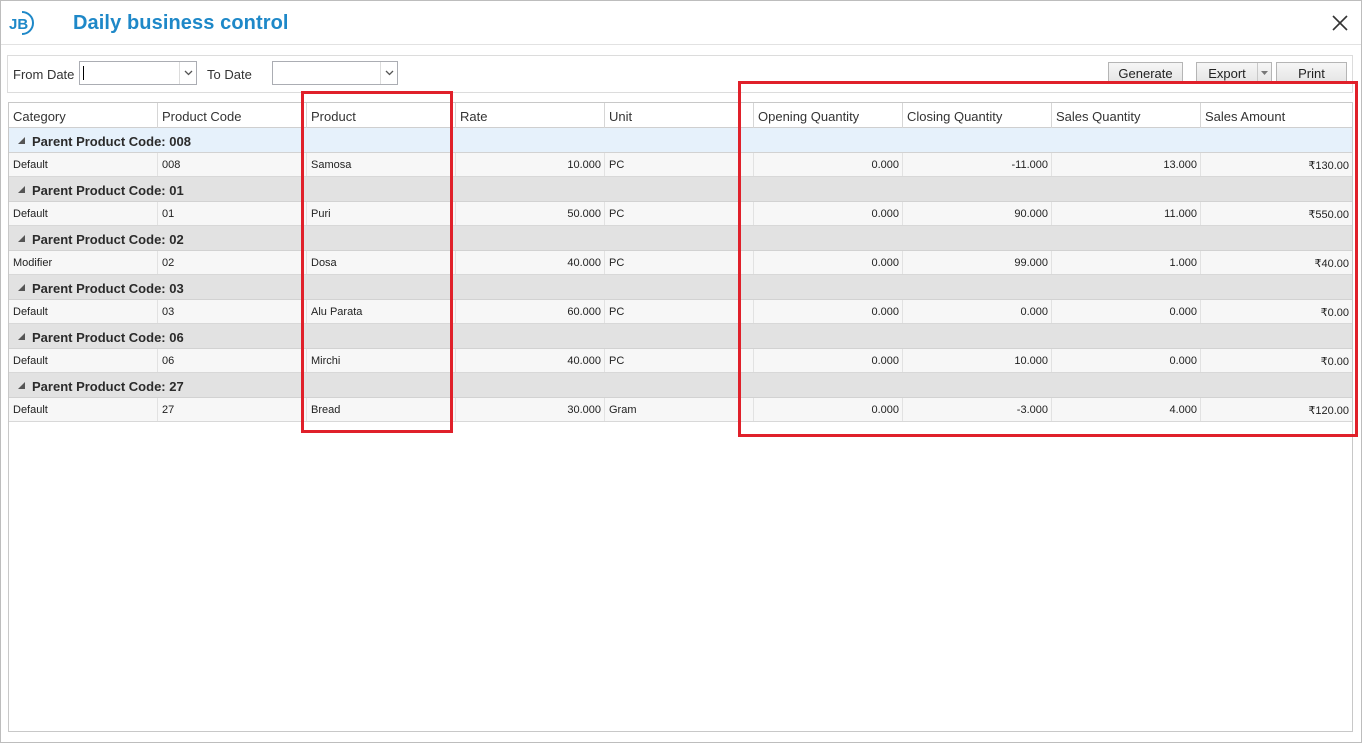  Describe the element at coordinates (83, 73) in the screenshot. I see `text-caret` at that location.